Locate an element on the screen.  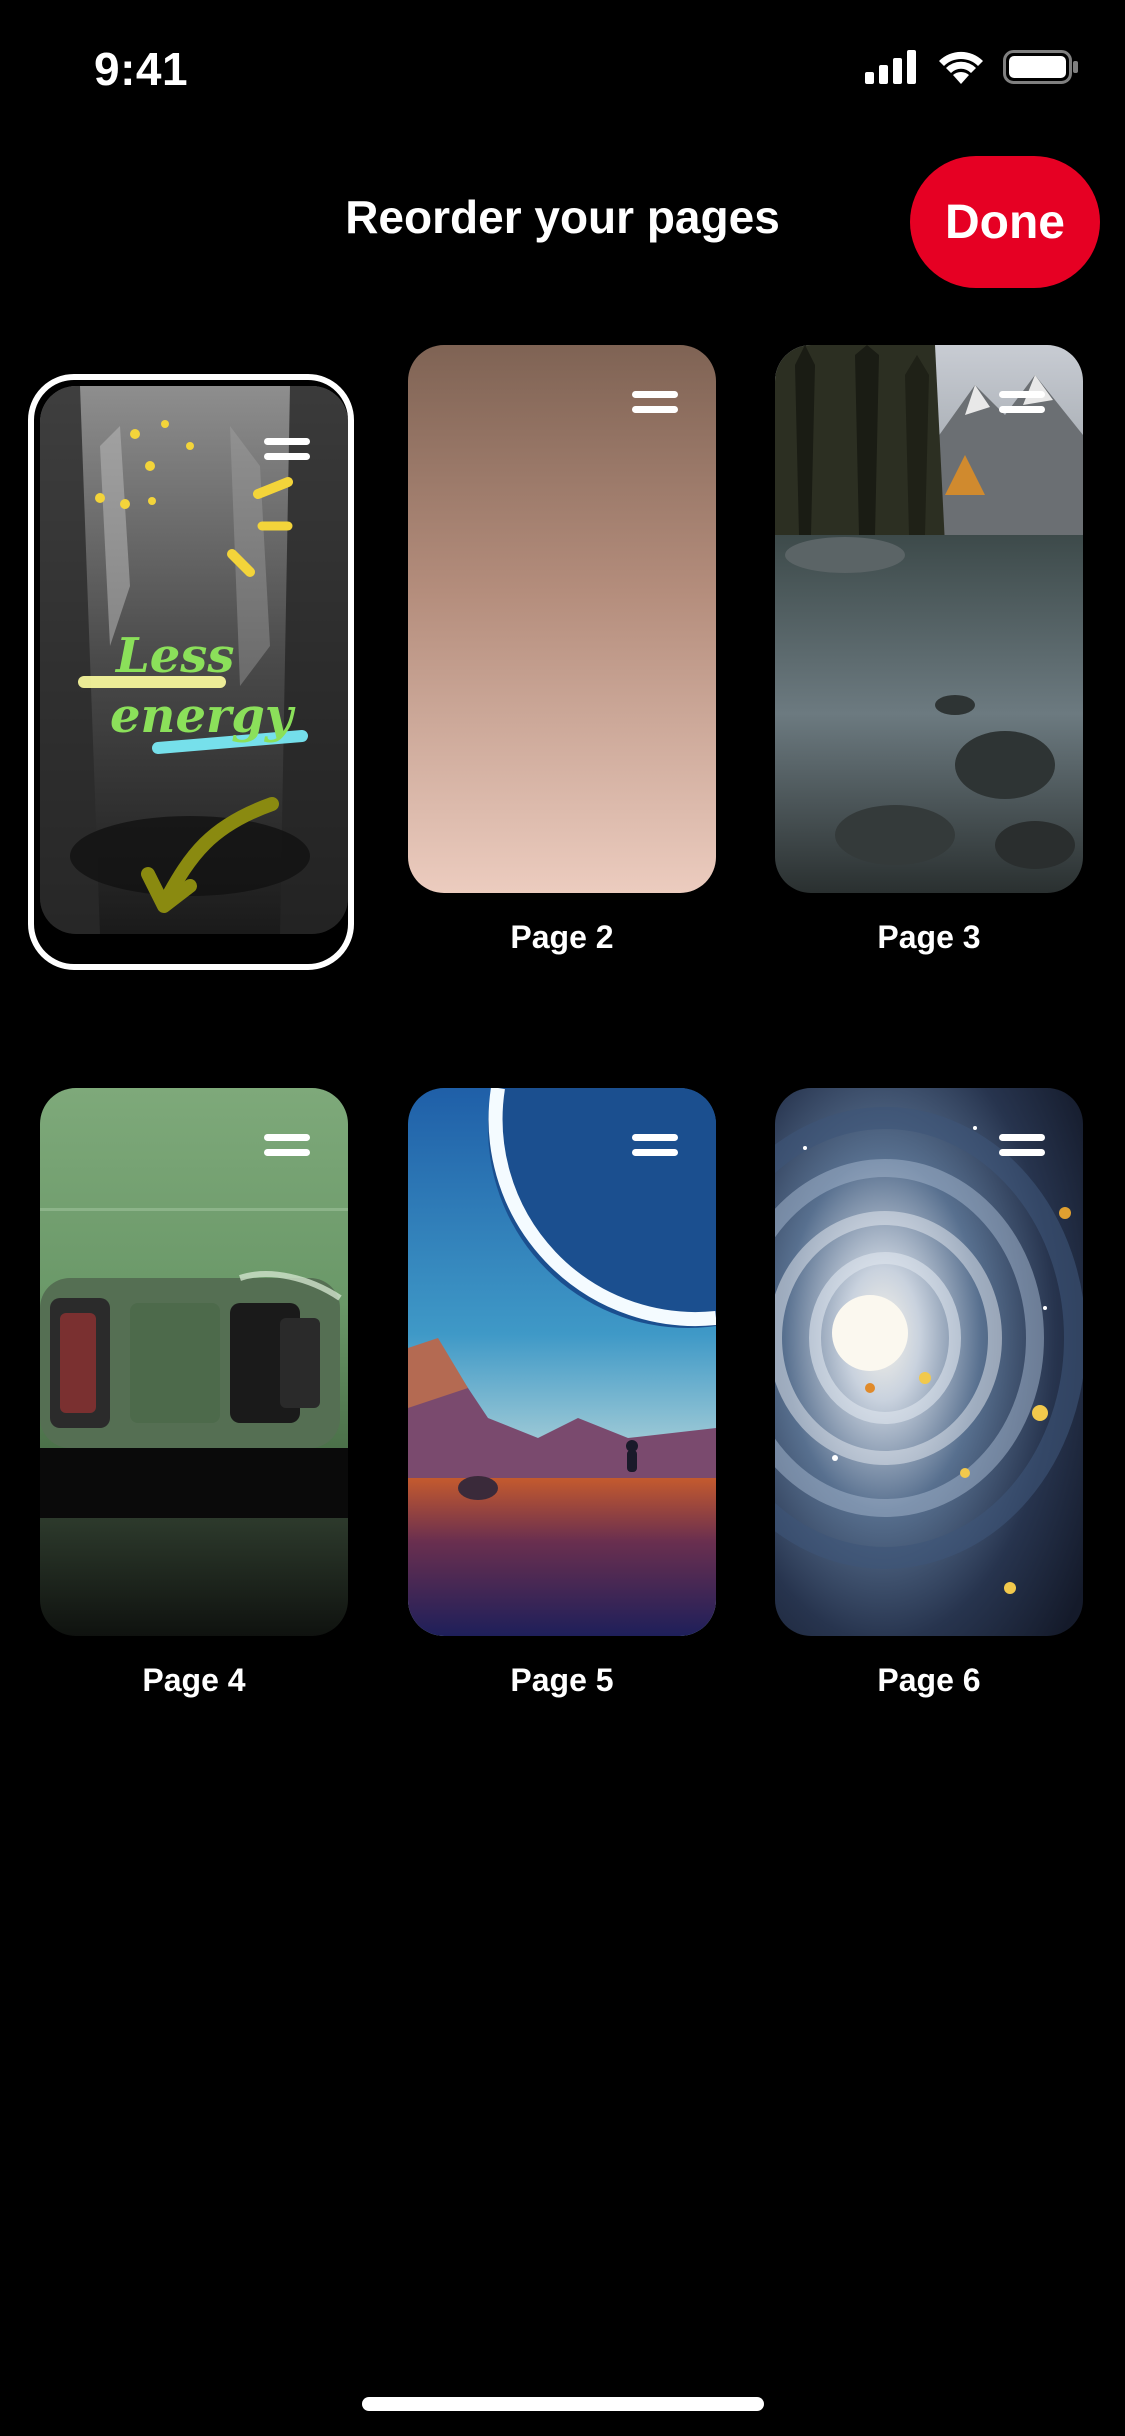
green-car-image is located at coordinates (194, 1362).